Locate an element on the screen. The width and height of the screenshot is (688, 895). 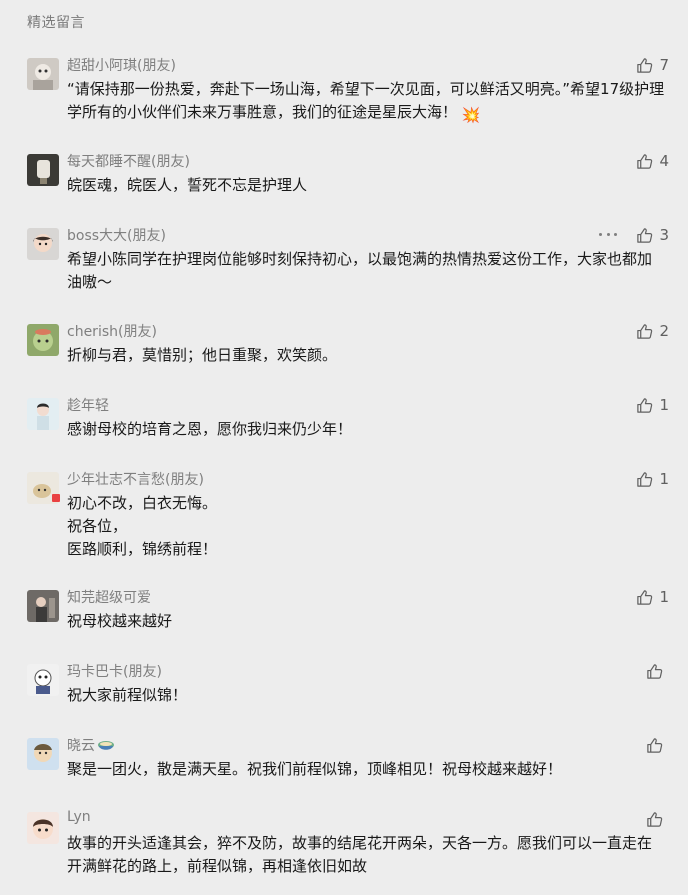
comment-nickname: 每天都睡不醒(朋友) is located at coordinates (128, 161).